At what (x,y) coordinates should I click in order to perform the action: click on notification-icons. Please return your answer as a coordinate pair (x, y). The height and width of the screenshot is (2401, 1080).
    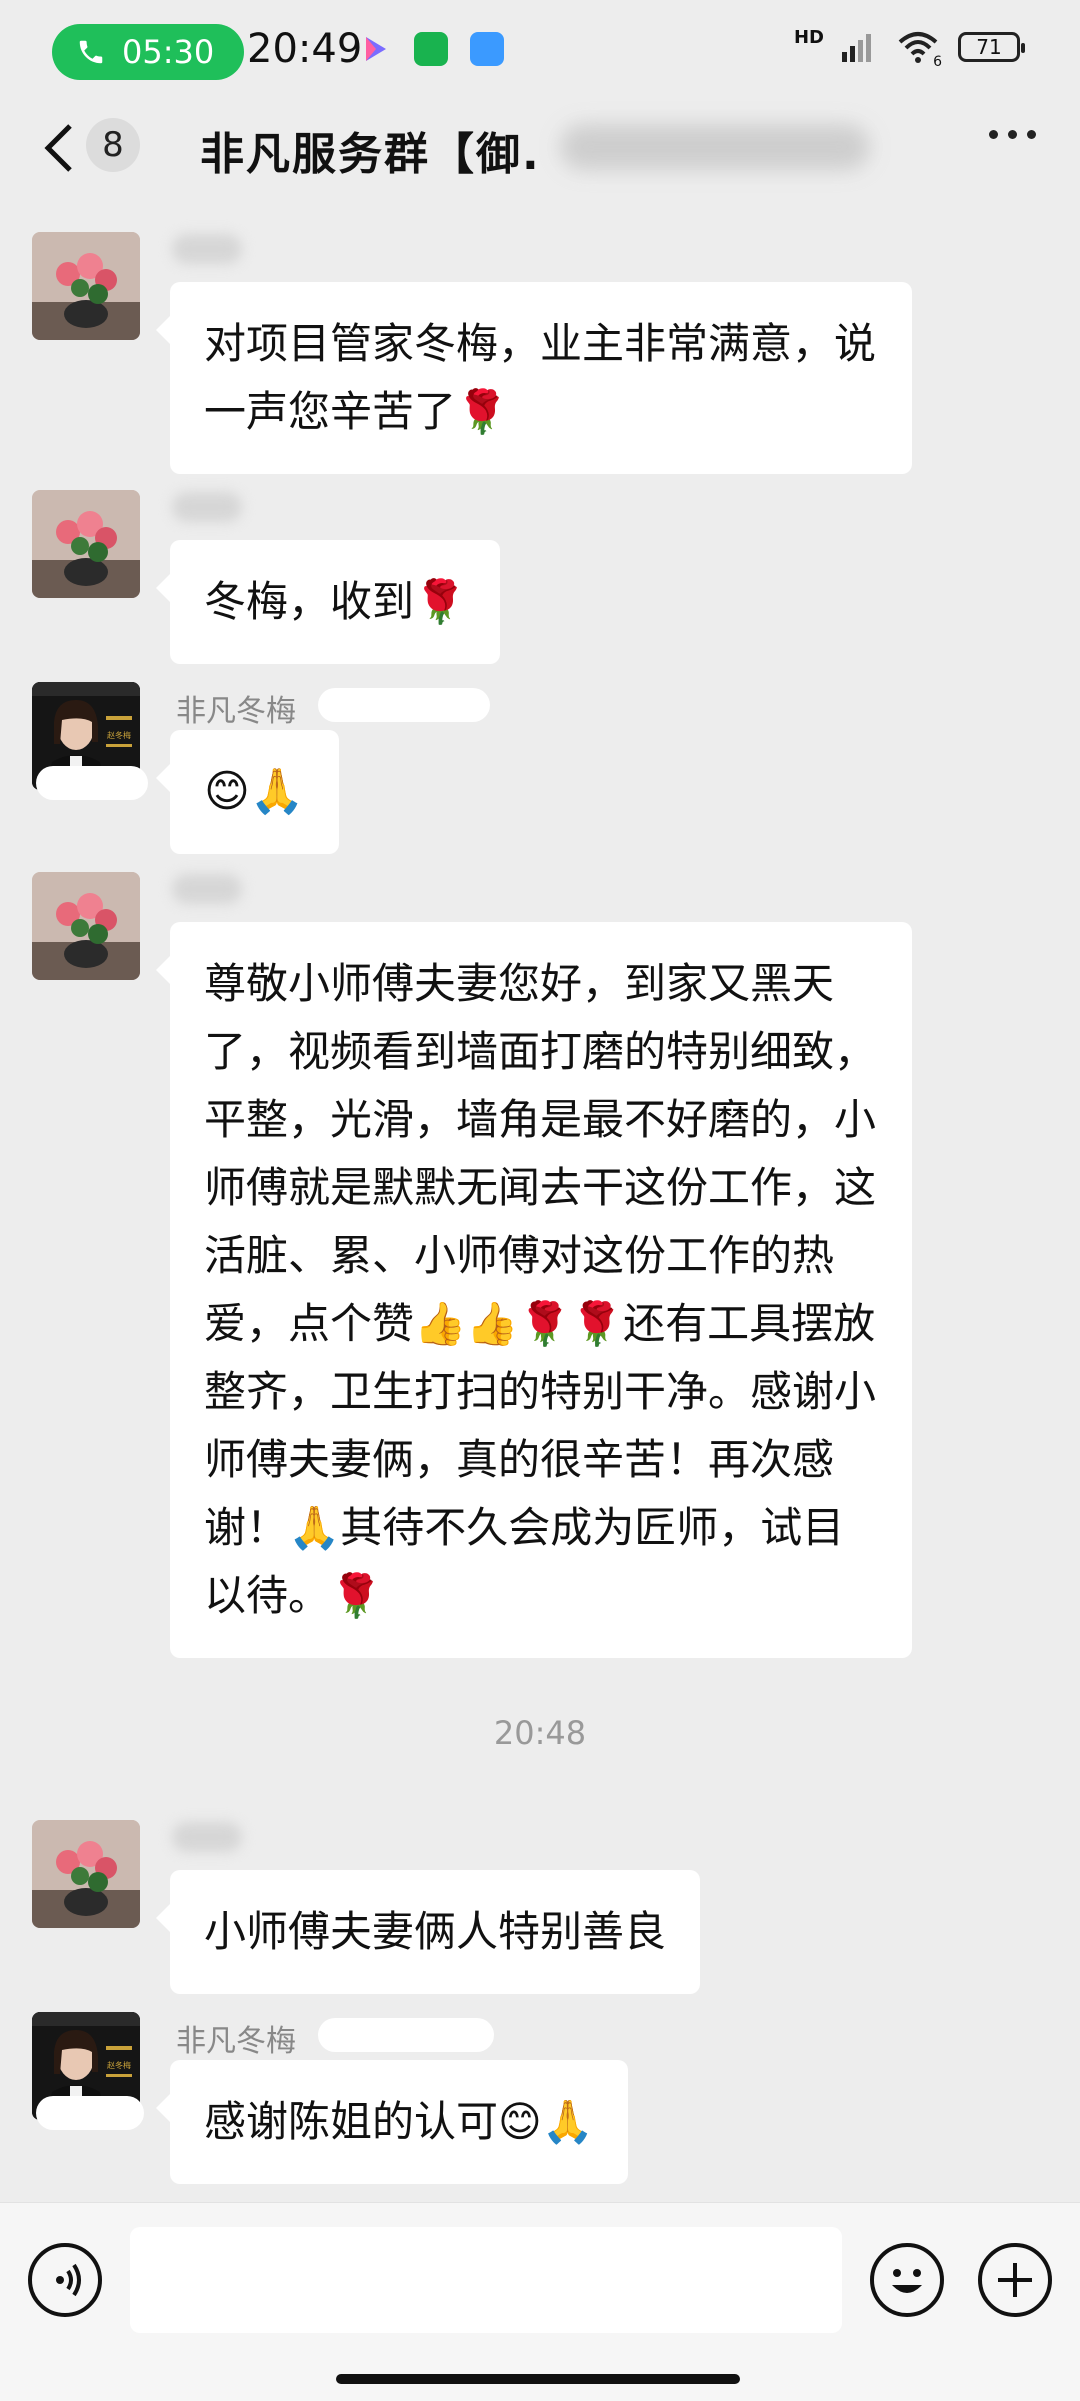
    Looking at the image, I should click on (431, 49).